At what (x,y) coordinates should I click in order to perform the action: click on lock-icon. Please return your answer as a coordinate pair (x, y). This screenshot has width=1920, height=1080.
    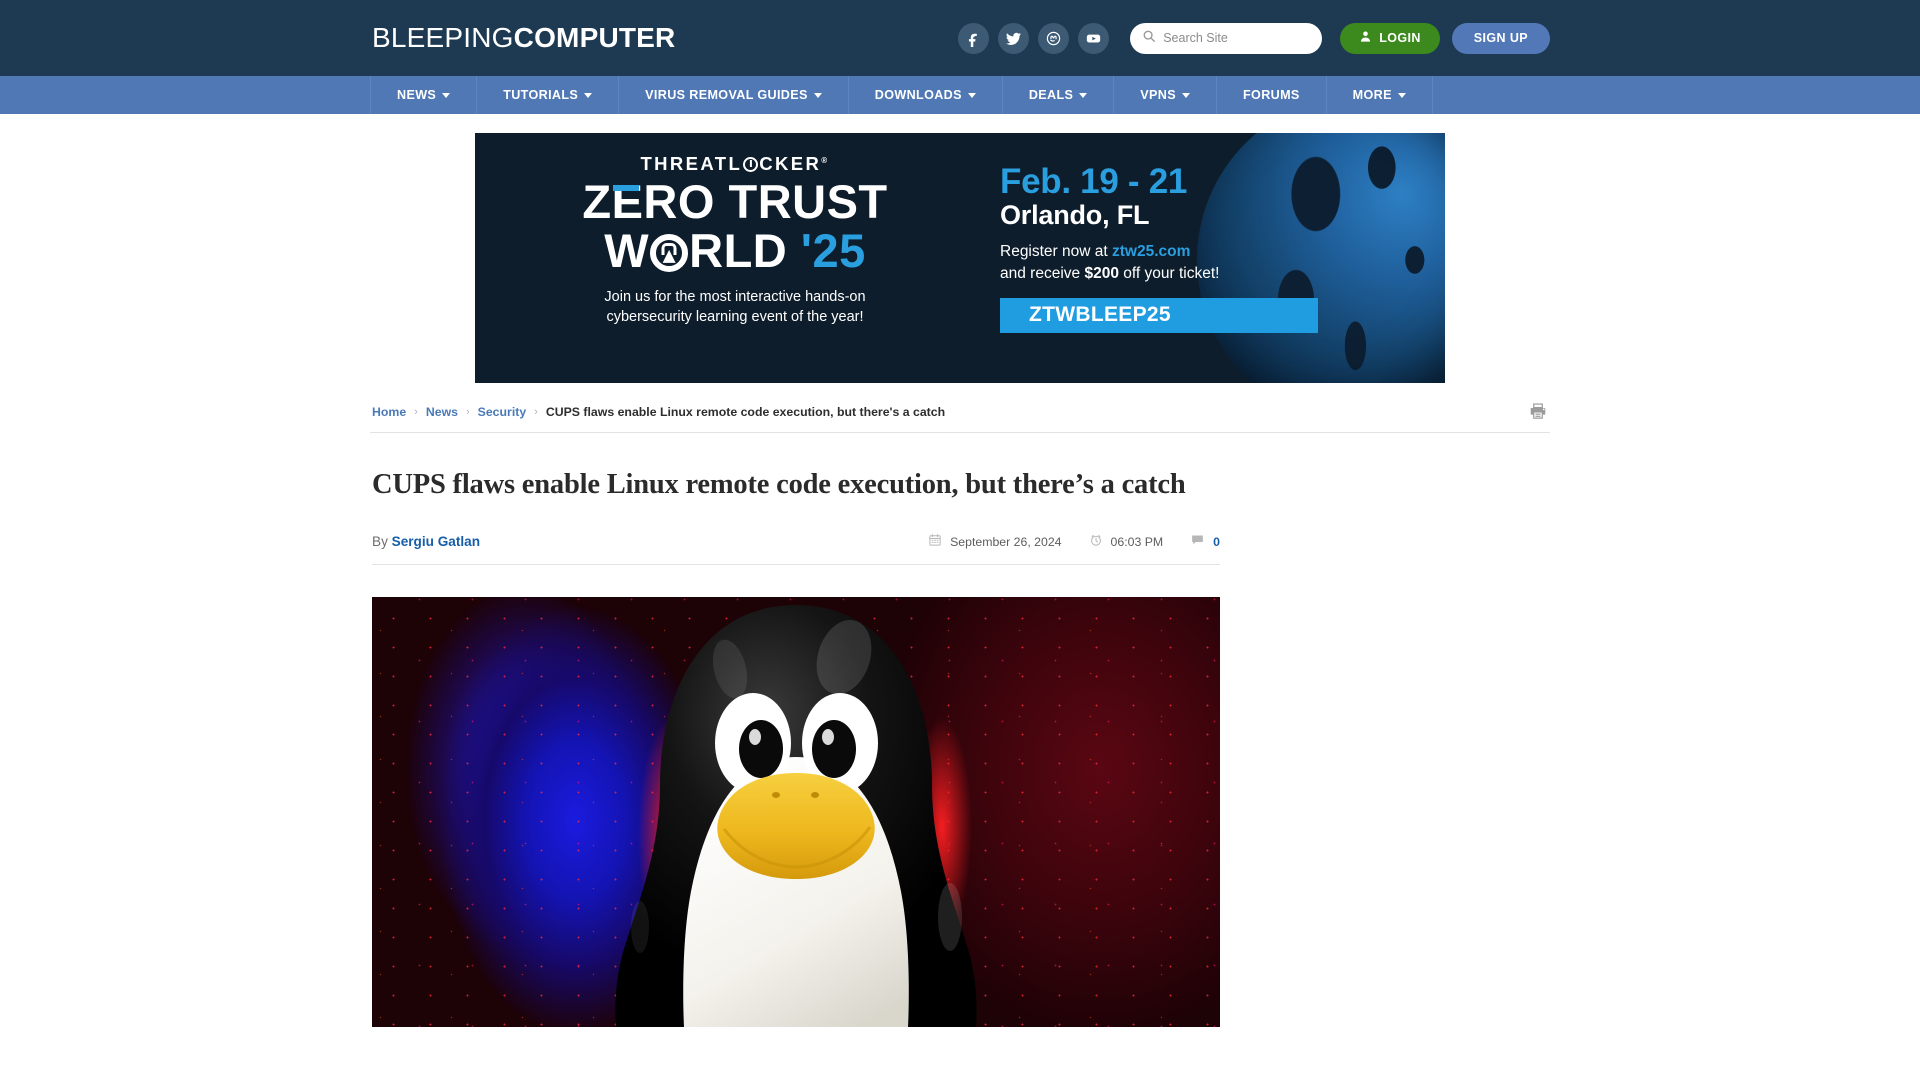
    Looking at the image, I should click on (669, 252).